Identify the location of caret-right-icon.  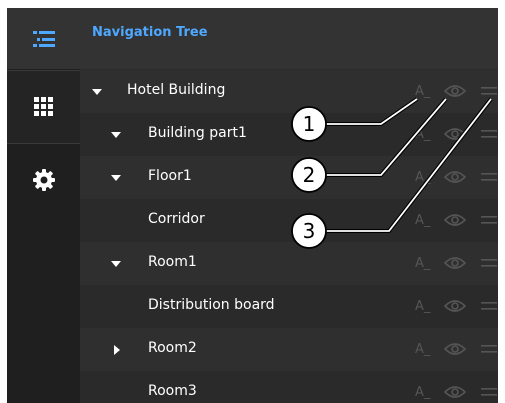
(117, 349).